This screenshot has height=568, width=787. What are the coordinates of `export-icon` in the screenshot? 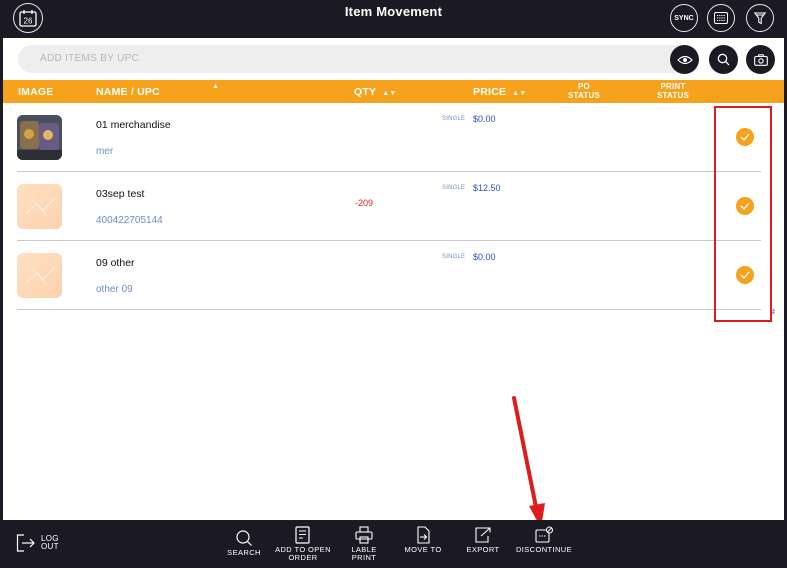 It's located at (483, 535).